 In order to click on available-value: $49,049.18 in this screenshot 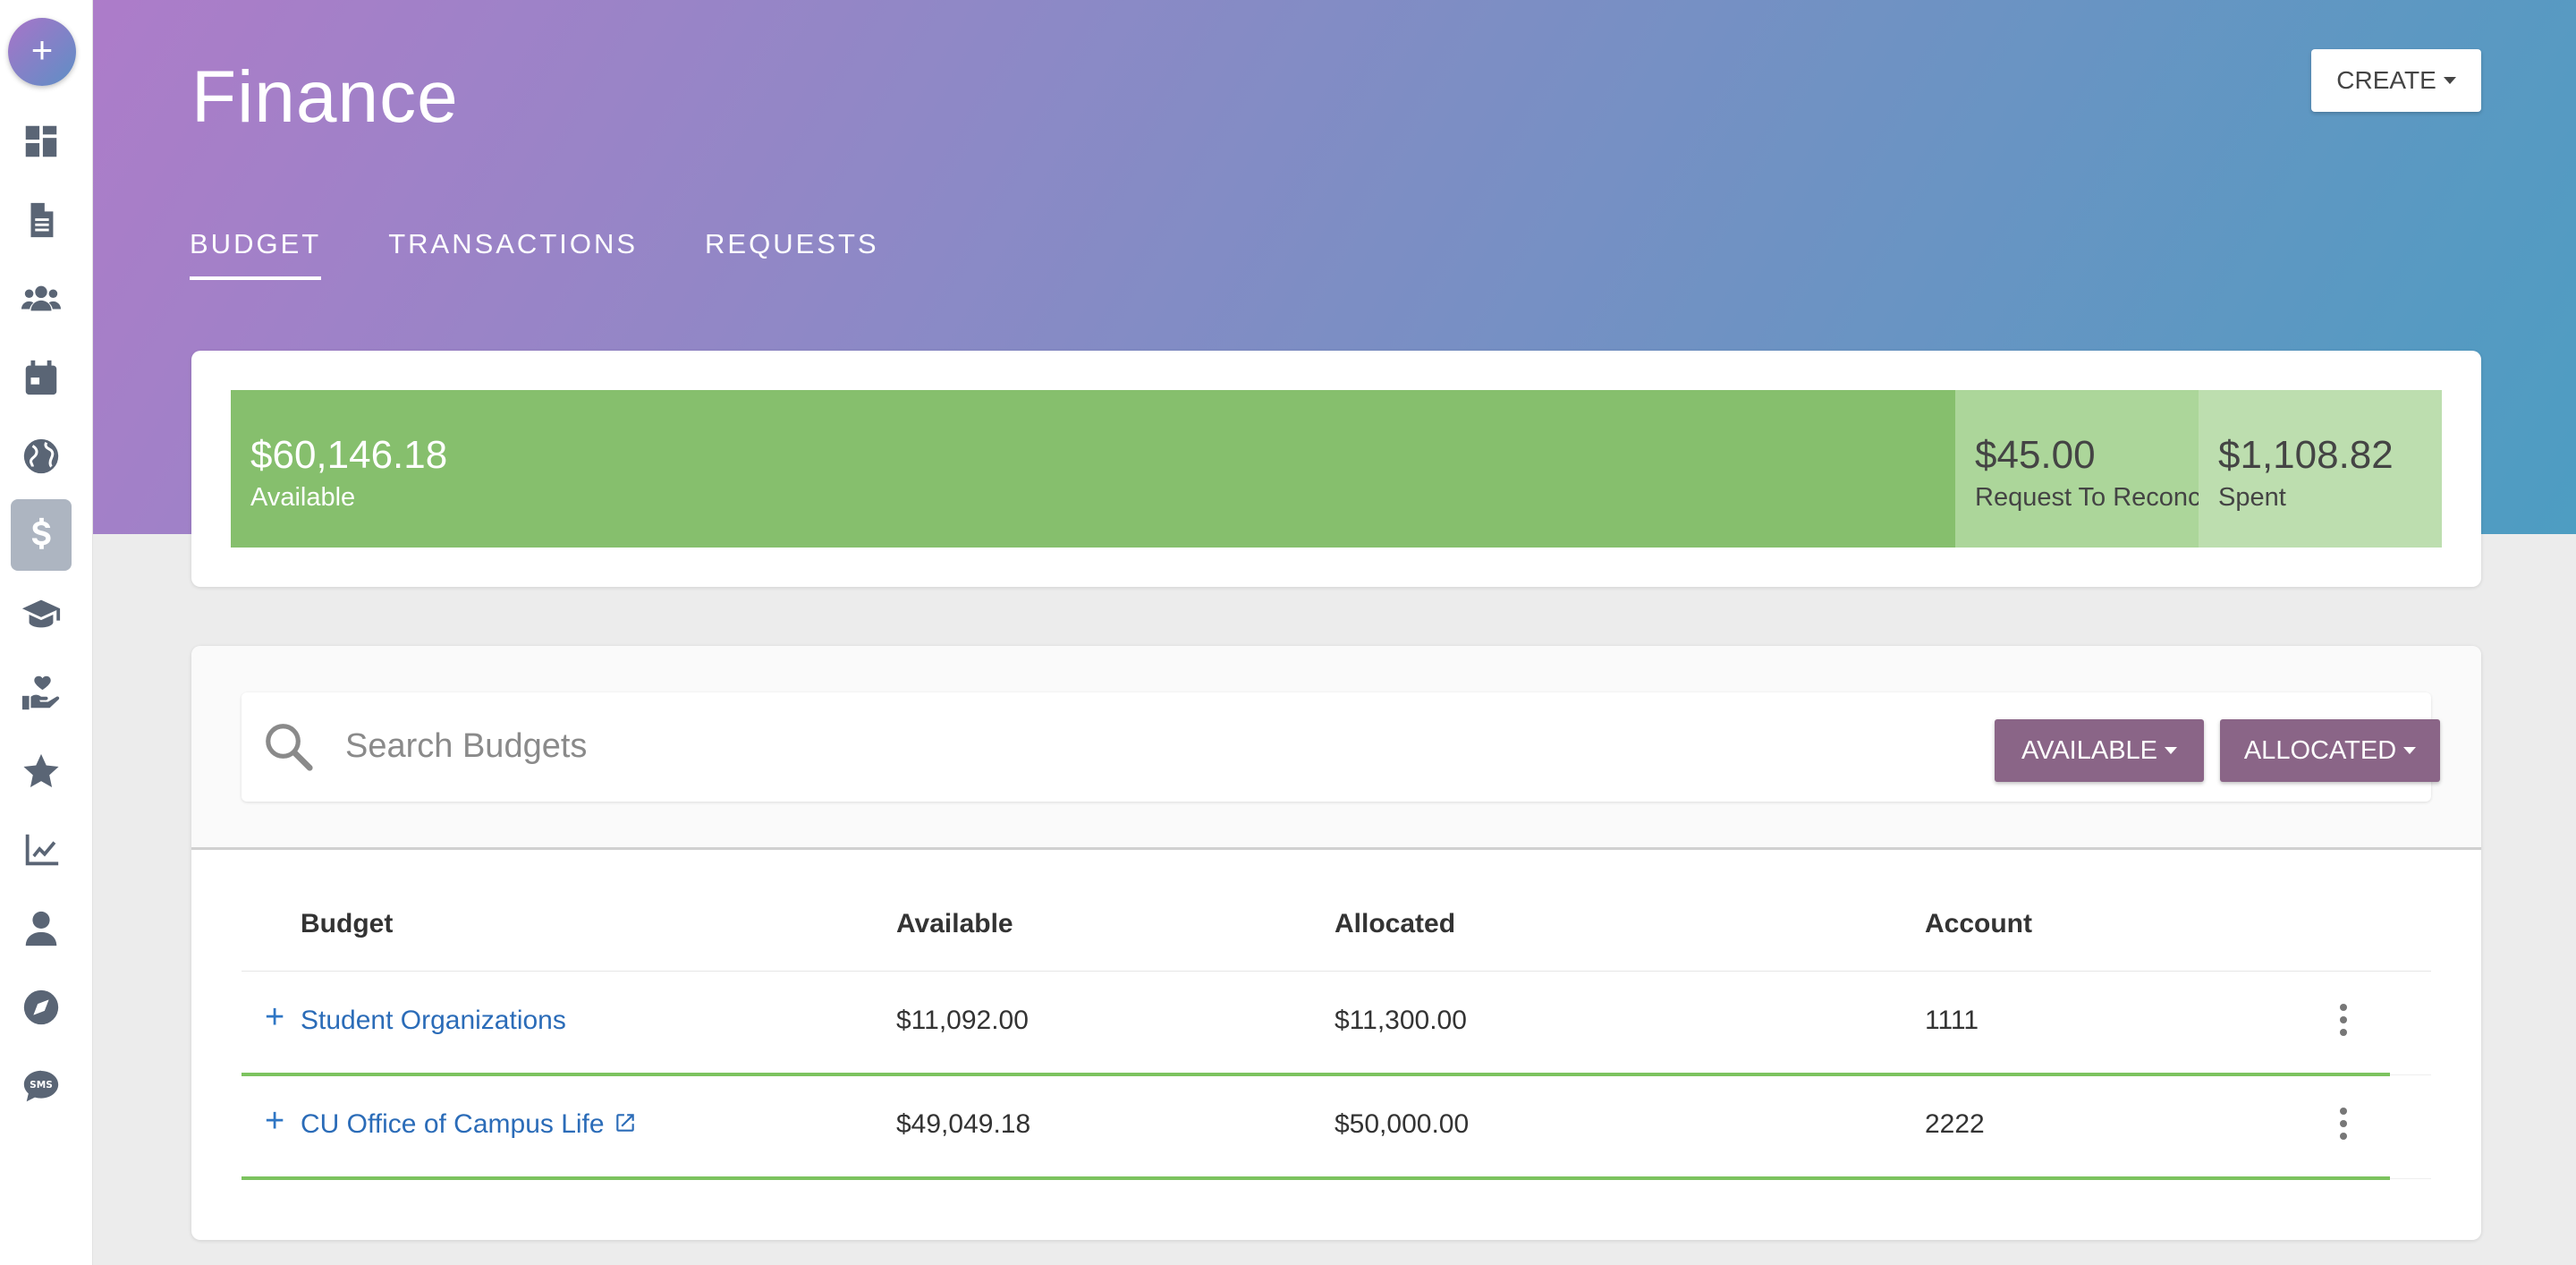, I will do `click(963, 1124)`.